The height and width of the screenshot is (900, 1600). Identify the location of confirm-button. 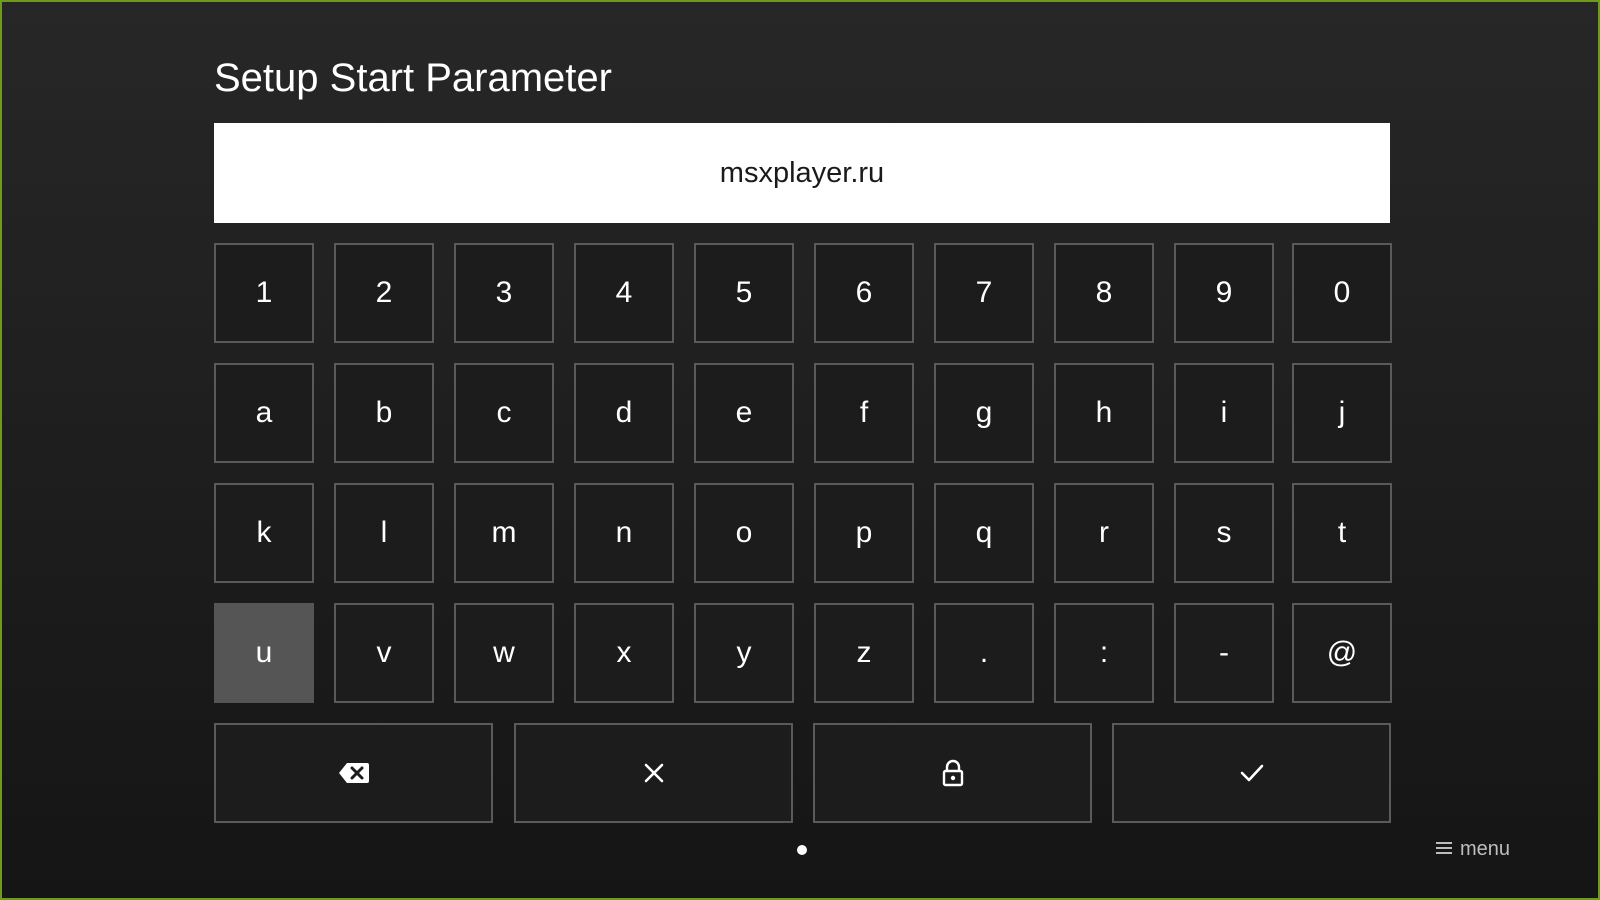
(1251, 773).